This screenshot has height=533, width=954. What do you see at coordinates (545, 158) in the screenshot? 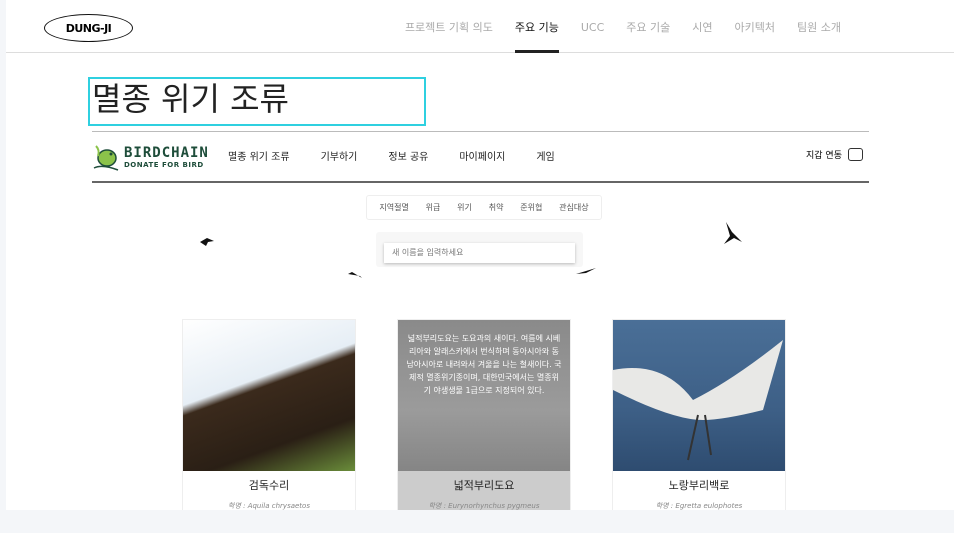
I see `app-nav-game: 게임` at bounding box center [545, 158].